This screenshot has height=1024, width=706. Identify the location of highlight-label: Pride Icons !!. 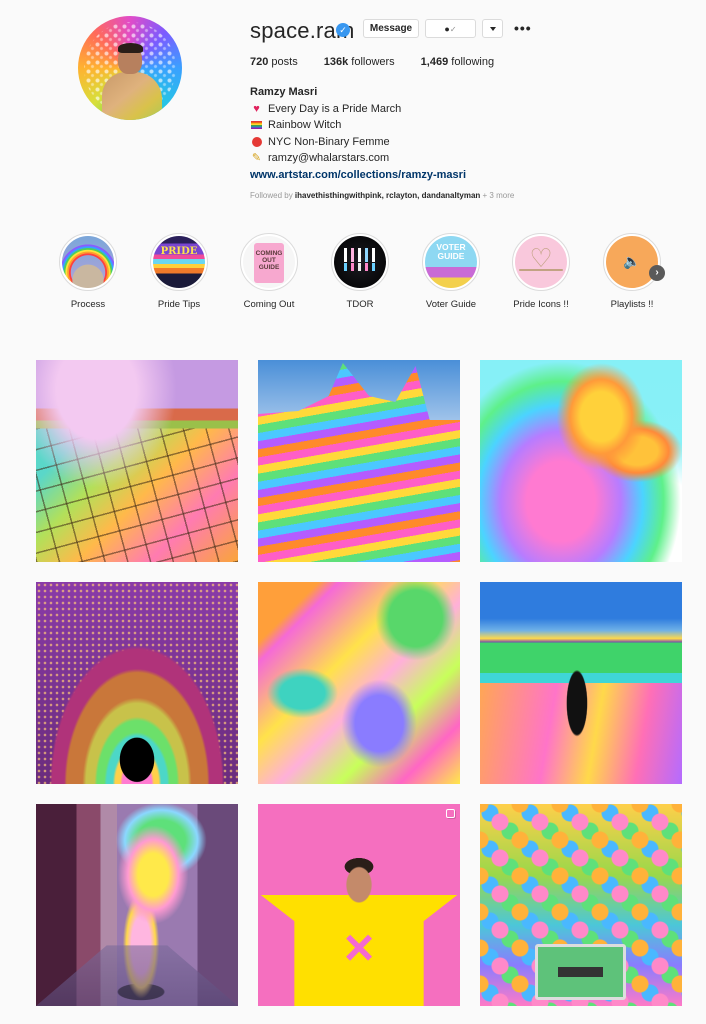
(541, 304).